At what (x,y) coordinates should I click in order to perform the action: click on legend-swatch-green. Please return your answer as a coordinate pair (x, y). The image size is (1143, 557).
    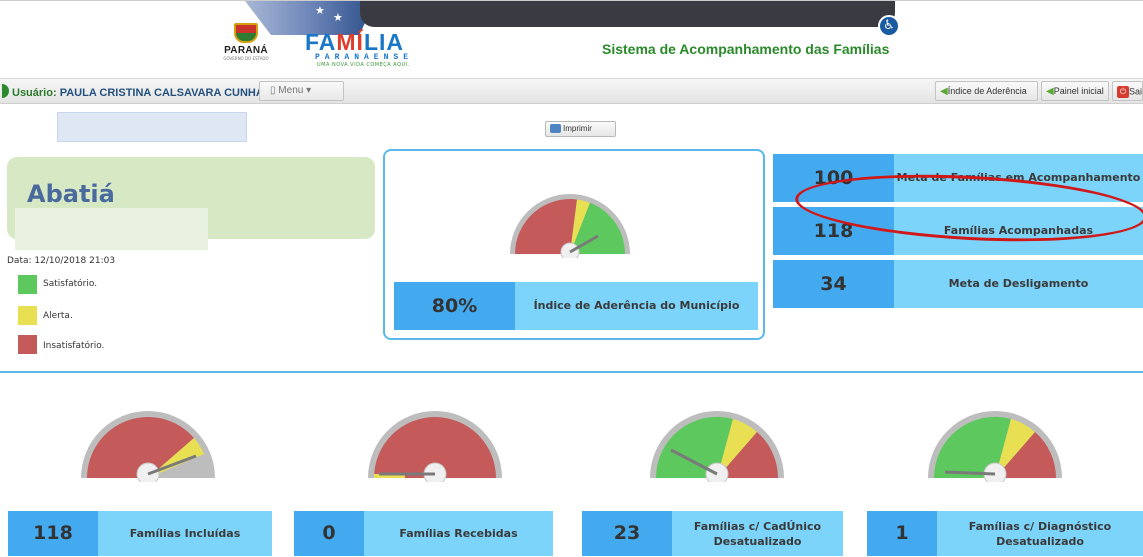
    Looking at the image, I should click on (27, 284).